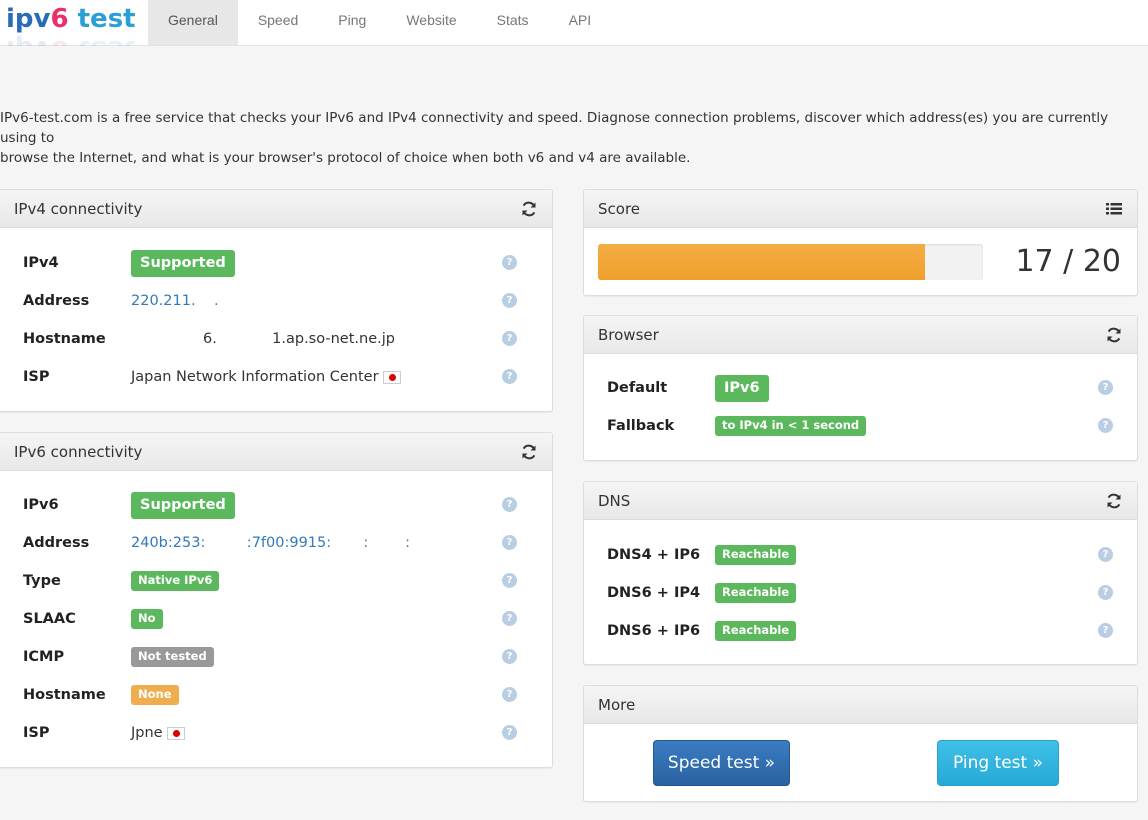  Describe the element at coordinates (580, 22) in the screenshot. I see `tab-api: API` at that location.